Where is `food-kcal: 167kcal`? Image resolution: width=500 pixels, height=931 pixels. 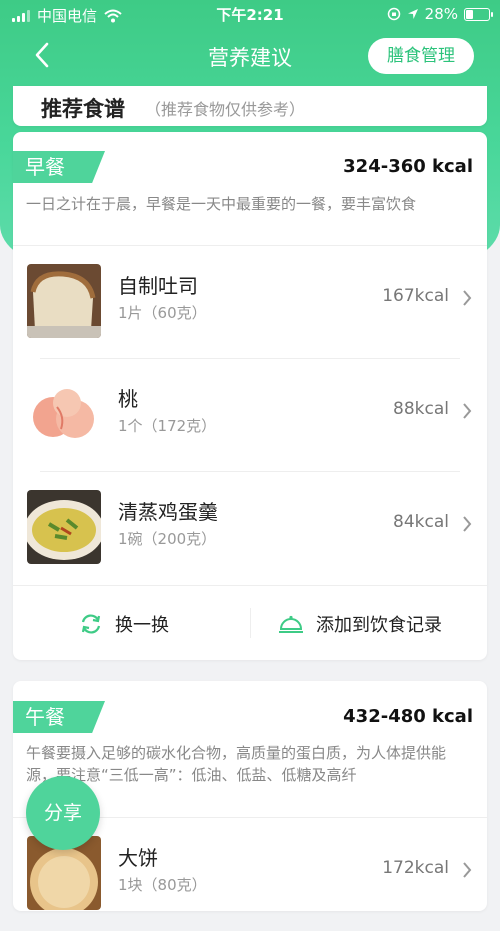
food-kcal: 167kcal is located at coordinates (415, 296).